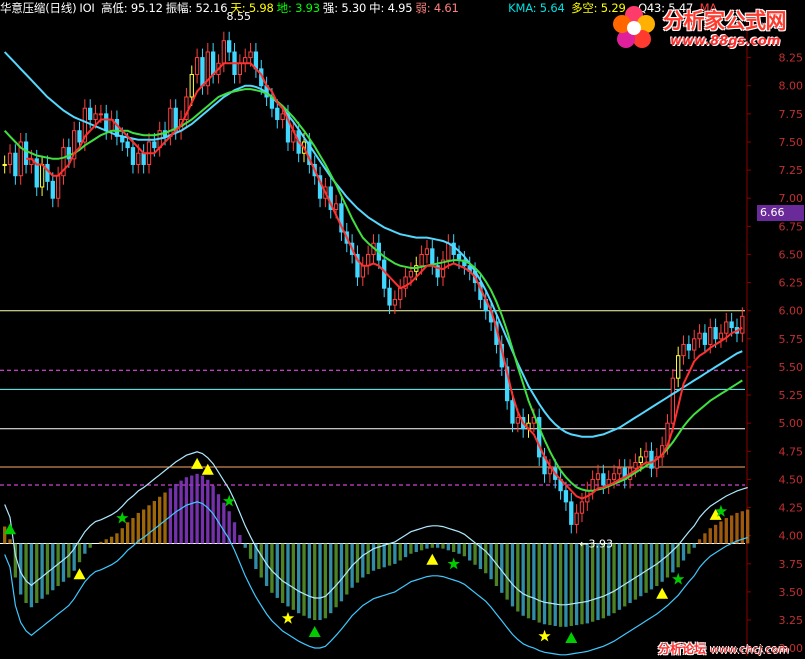 The width and height of the screenshot is (805, 659). I want to click on y-tick-label: 6.00, so click(791, 311).